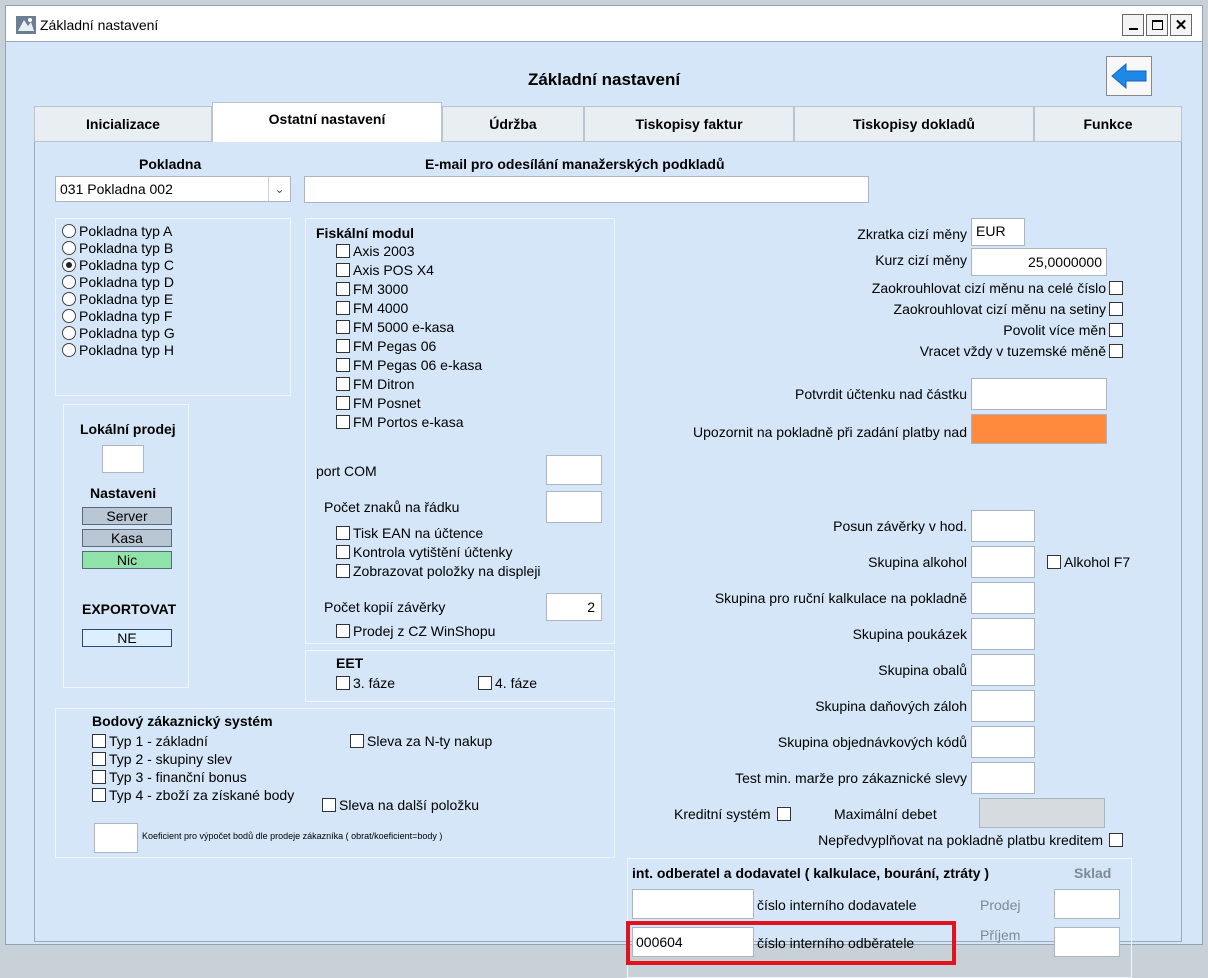  What do you see at coordinates (343, 631) in the screenshot?
I see `winshop-checkbox` at bounding box center [343, 631].